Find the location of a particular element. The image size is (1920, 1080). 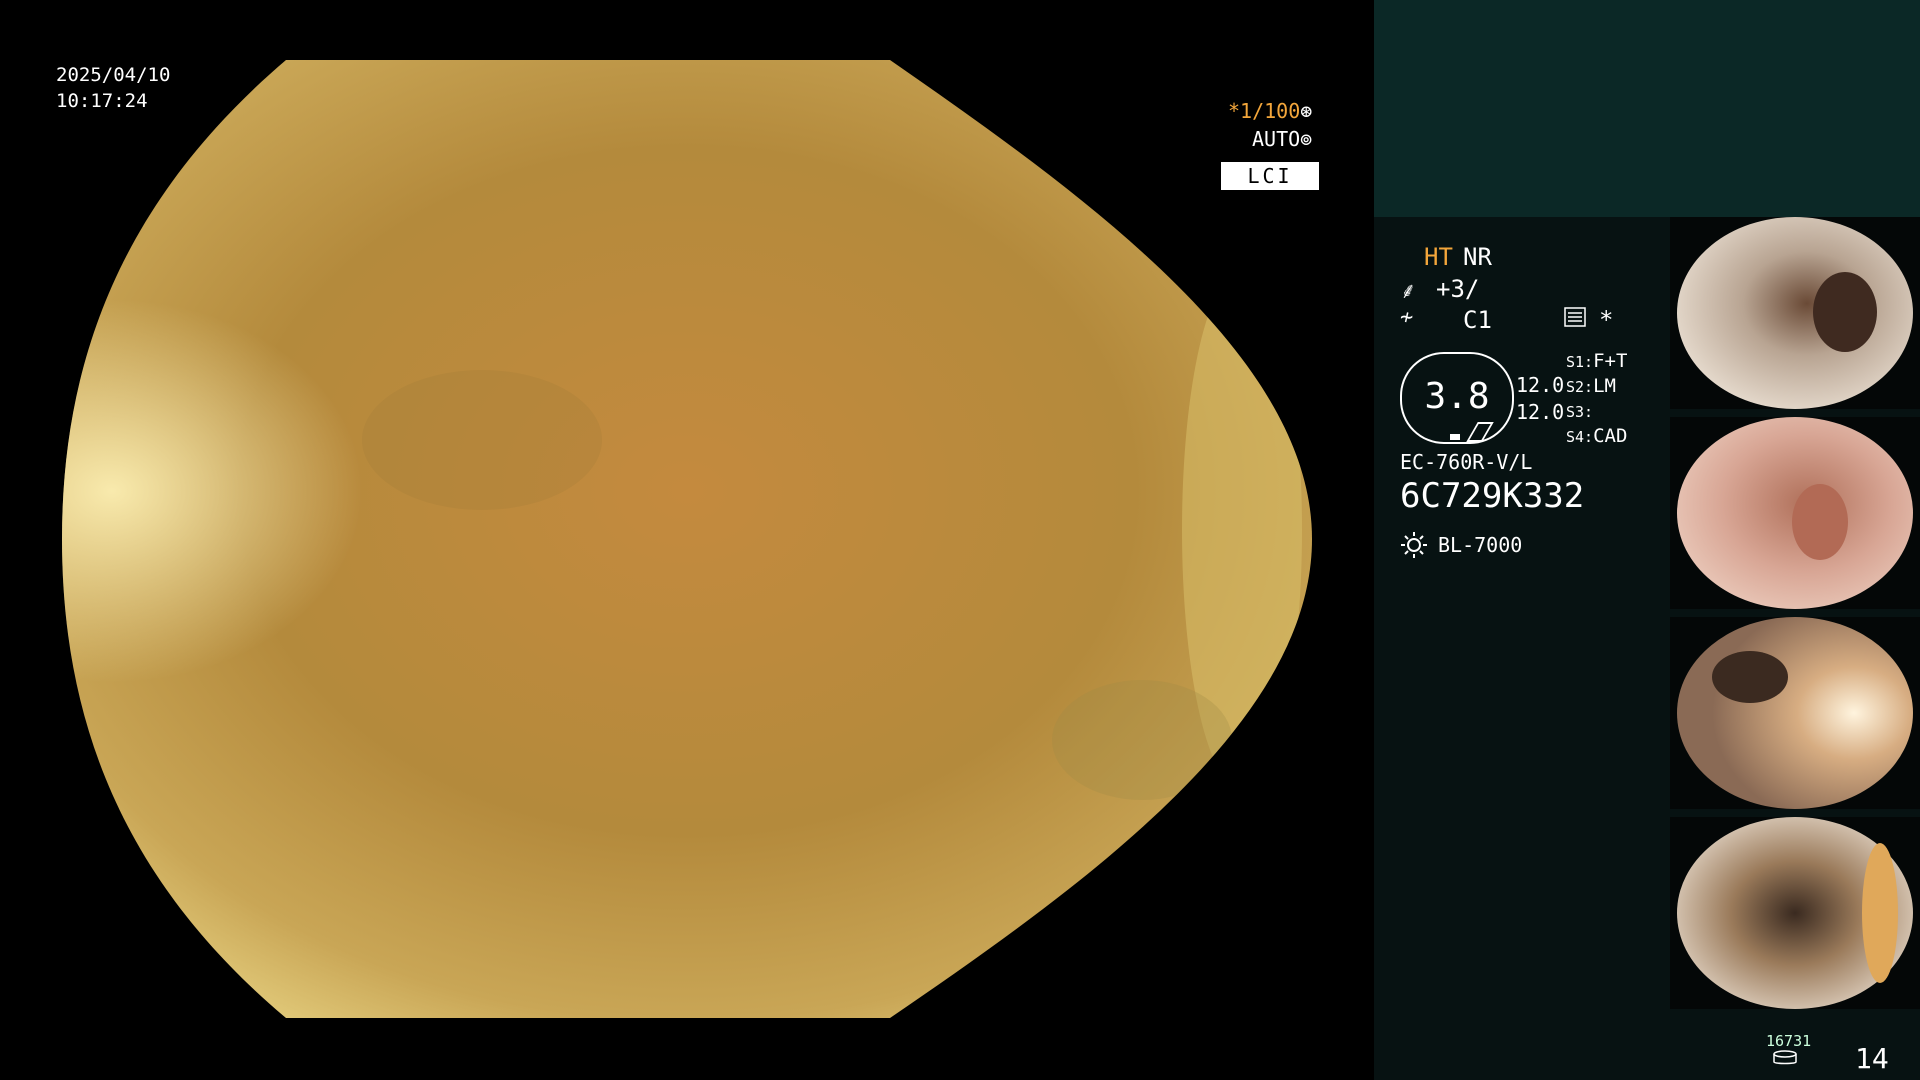

switch-1-value: F+T is located at coordinates (1610, 361).